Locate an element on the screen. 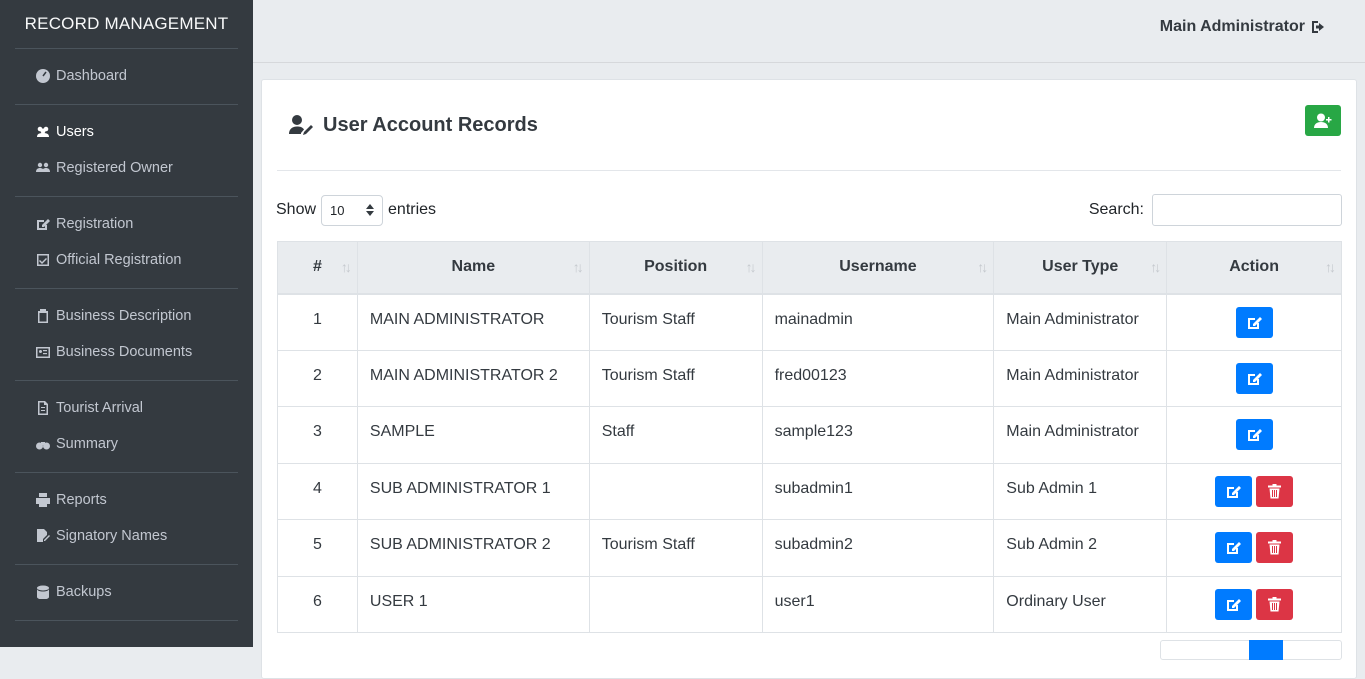 Image resolution: width=1365 pixels, height=679 pixels. cell-position: Staff is located at coordinates (675, 435).